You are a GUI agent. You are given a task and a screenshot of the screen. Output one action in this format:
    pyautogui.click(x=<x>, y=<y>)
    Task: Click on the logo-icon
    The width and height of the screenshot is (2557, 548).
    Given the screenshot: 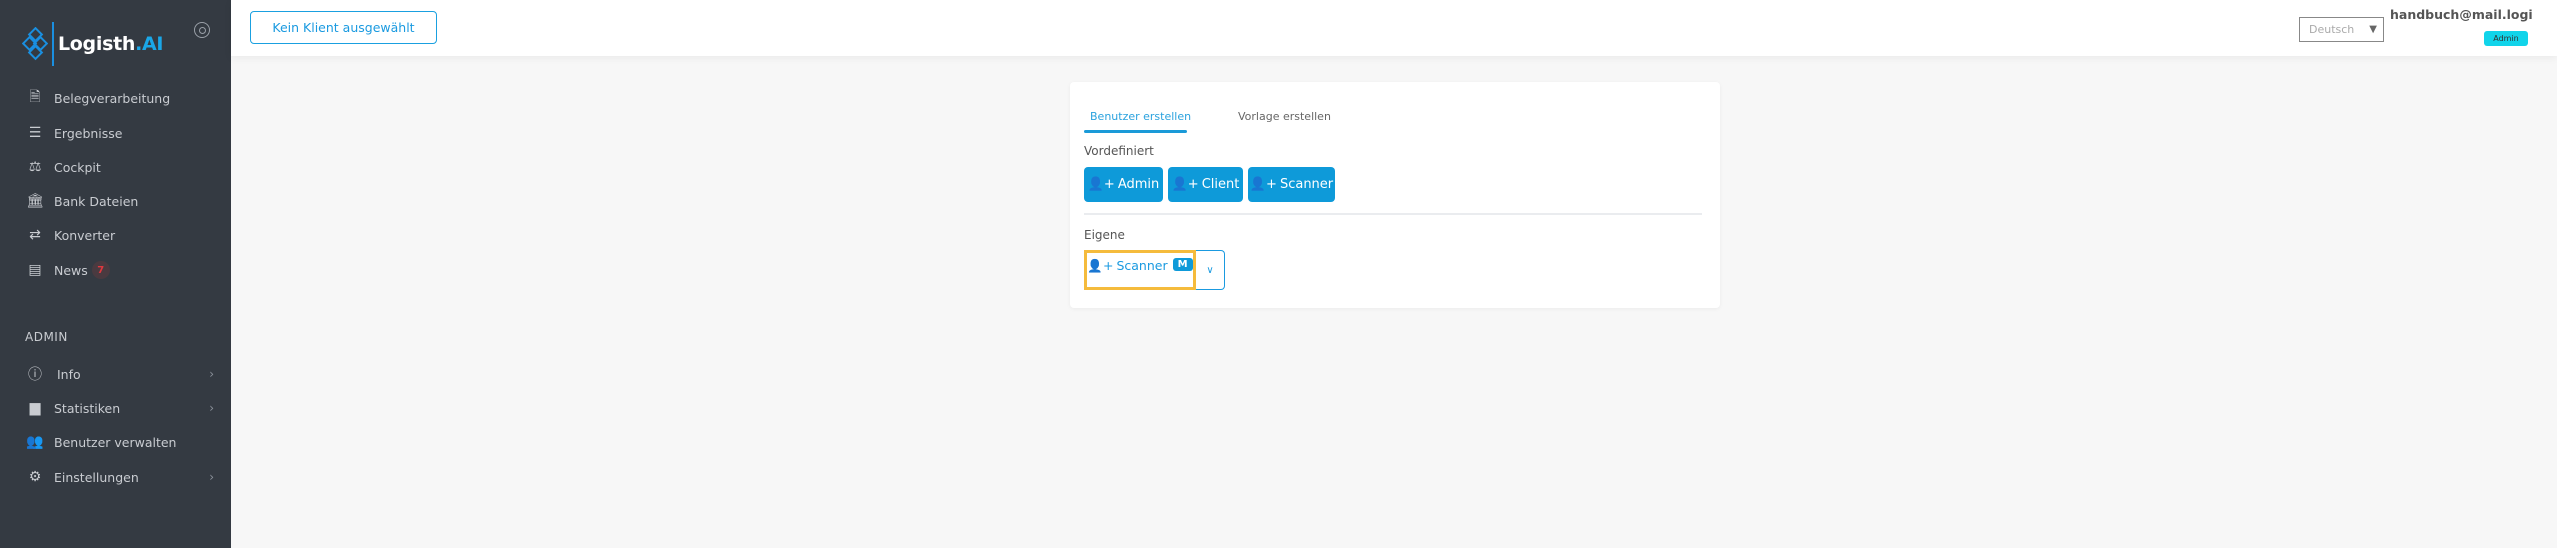 What is the action you would take?
    pyautogui.click(x=35, y=44)
    